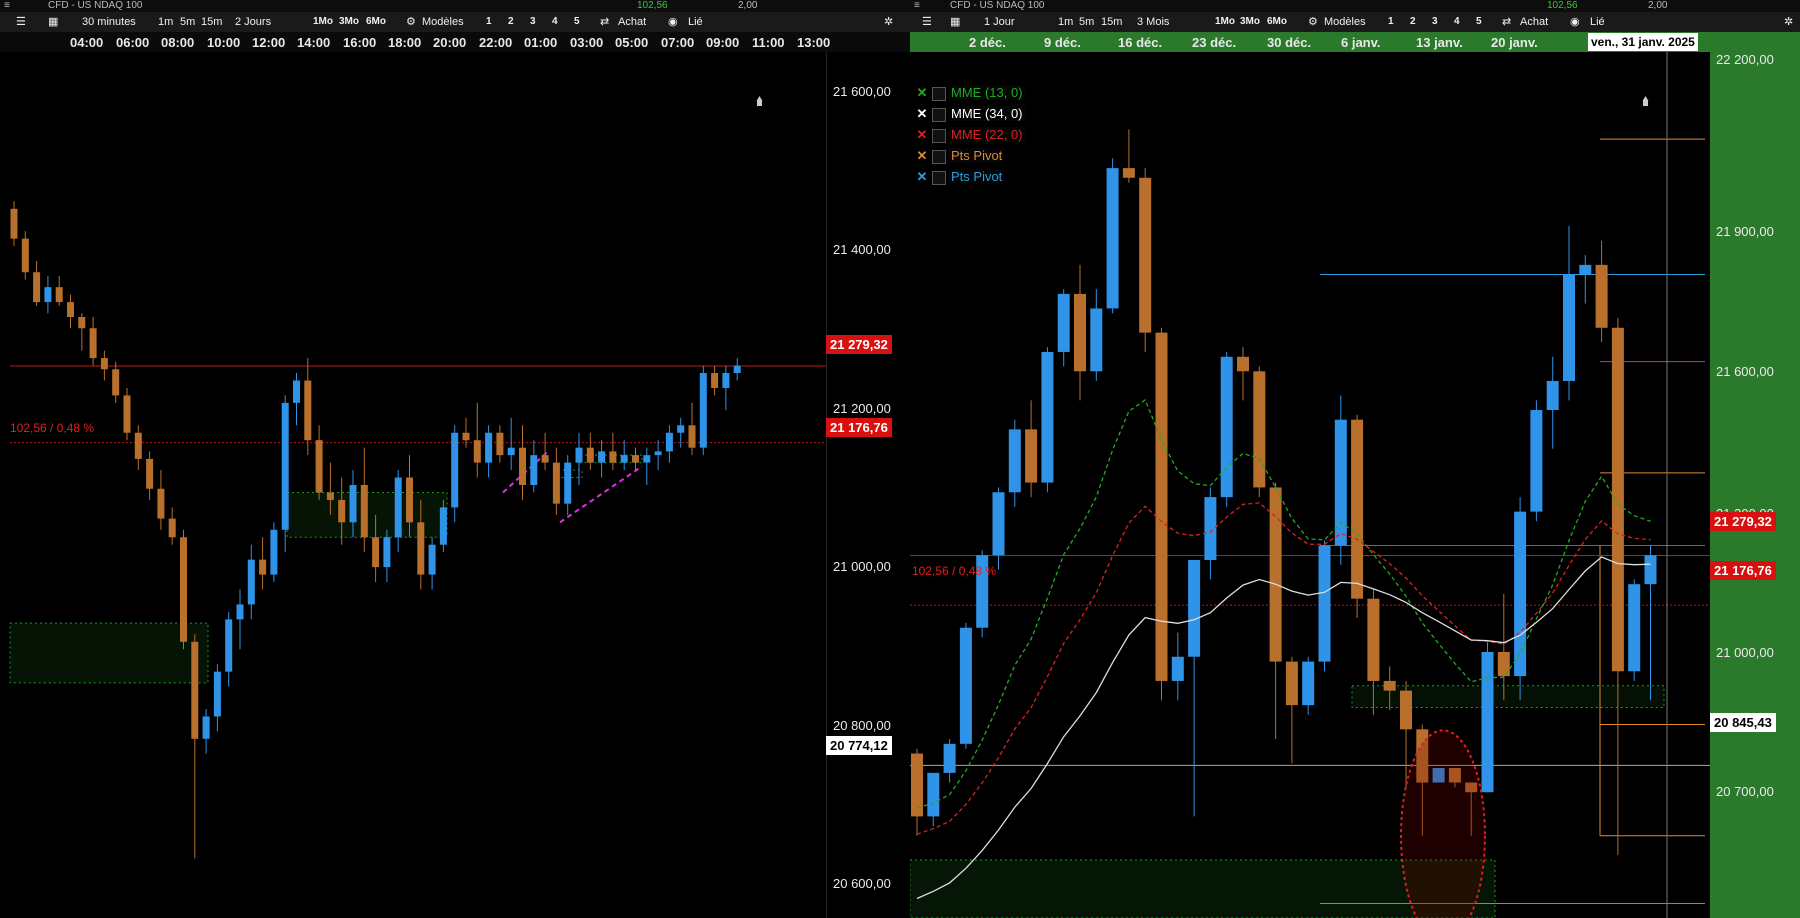 Image resolution: width=1800 pixels, height=918 pixels. I want to click on legend-item: ✕ MME (22, 0), so click(970, 134).